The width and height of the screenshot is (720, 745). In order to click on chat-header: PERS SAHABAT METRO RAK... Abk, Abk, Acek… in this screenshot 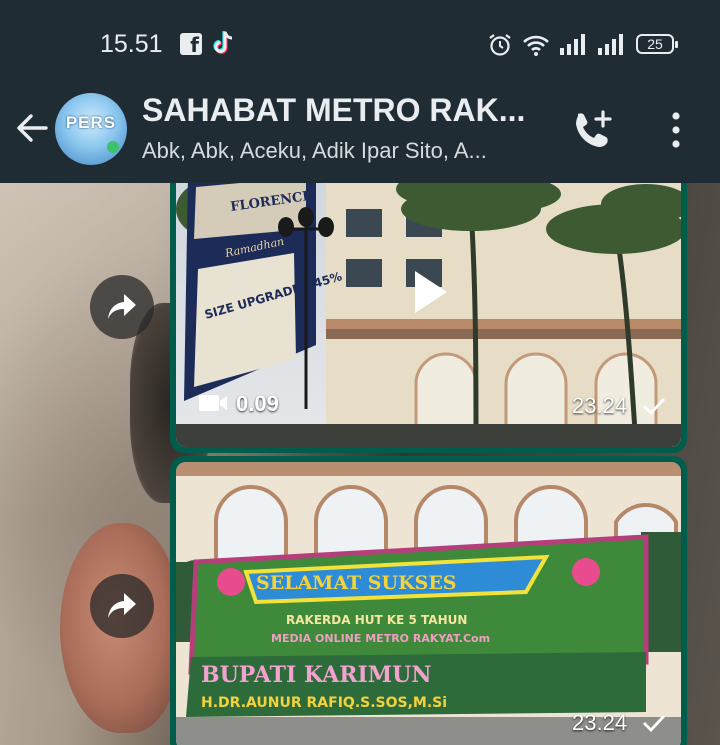, I will do `click(360, 135)`.